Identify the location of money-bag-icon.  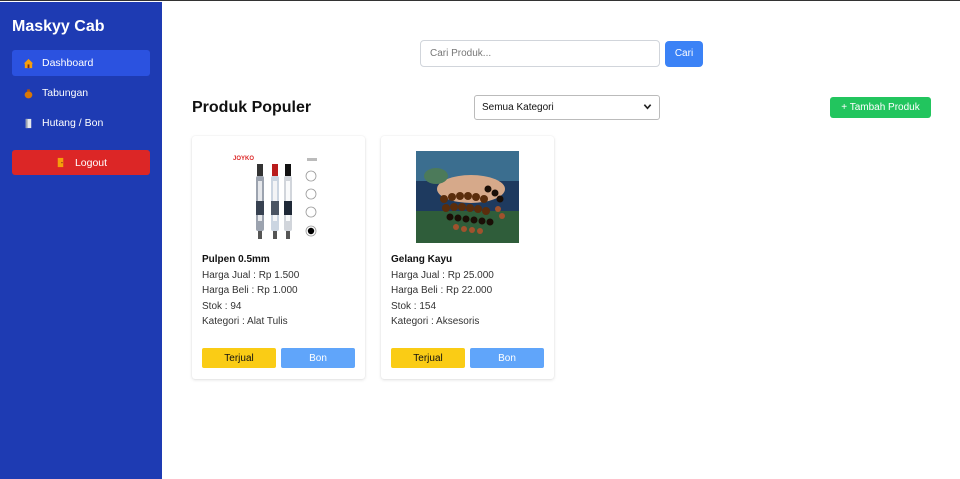
(28, 93).